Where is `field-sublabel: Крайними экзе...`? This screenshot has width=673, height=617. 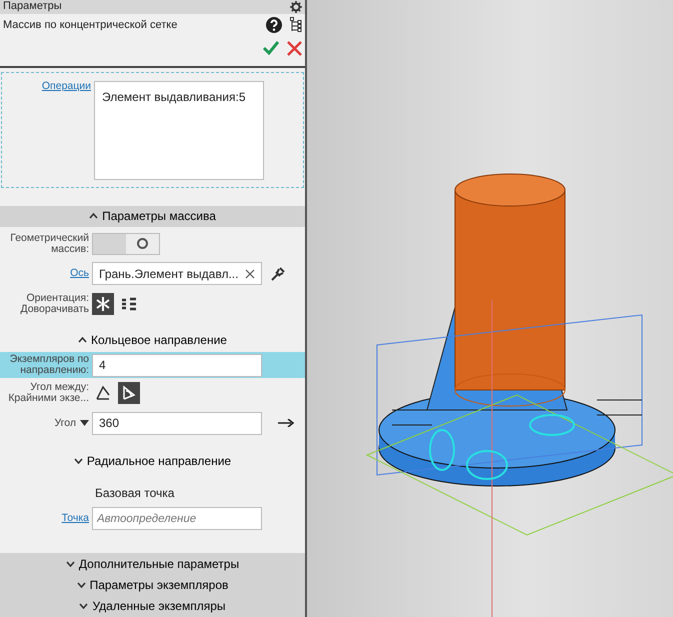
field-sublabel: Крайними экзе... is located at coordinates (48, 398).